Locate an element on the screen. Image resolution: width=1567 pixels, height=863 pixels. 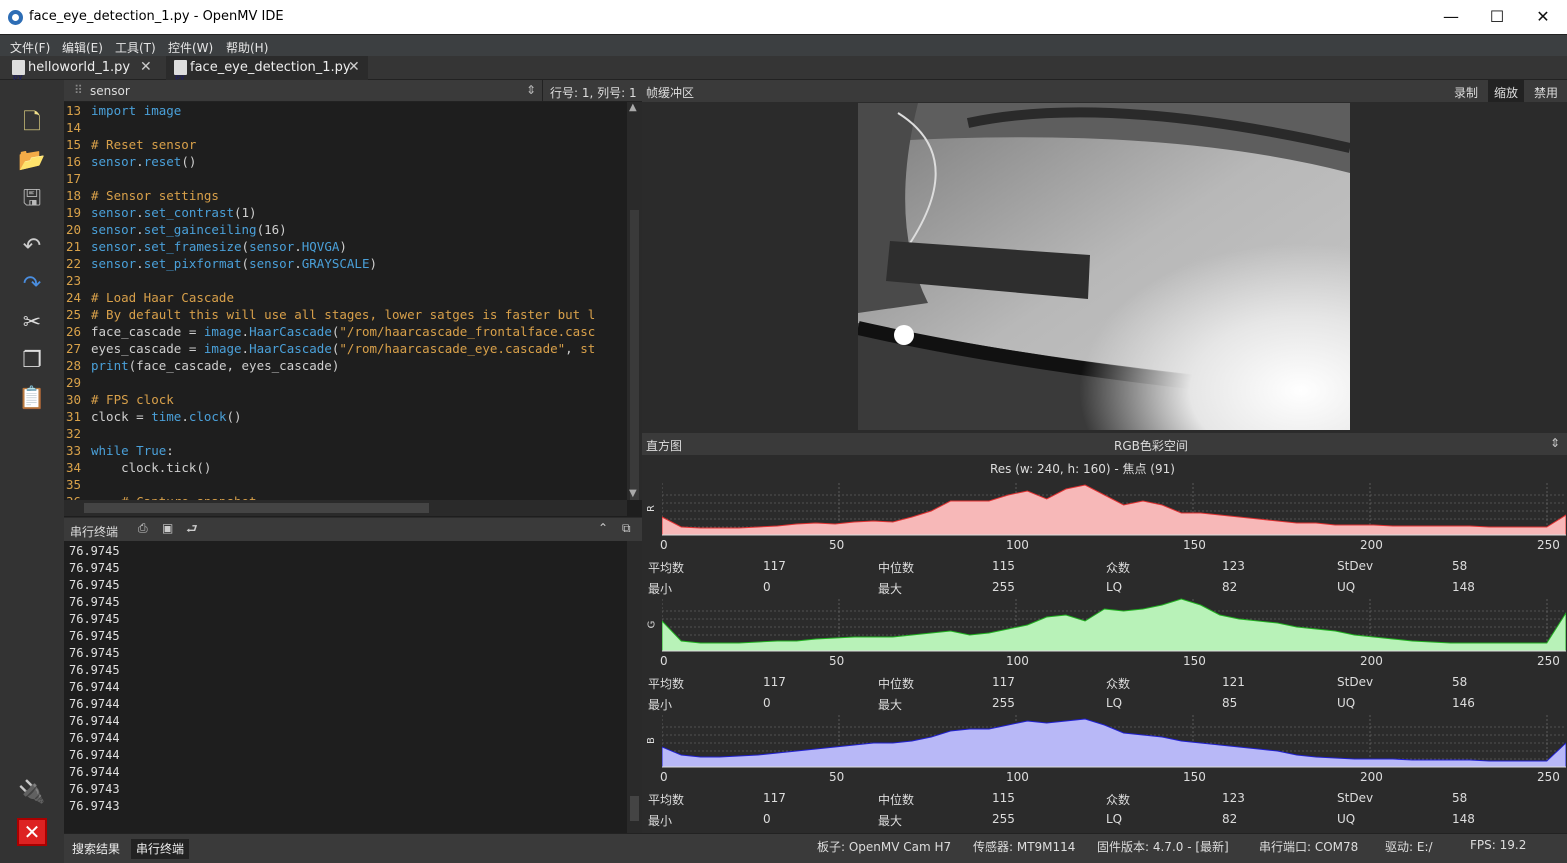
code-token: reset is located at coordinates (162, 161).